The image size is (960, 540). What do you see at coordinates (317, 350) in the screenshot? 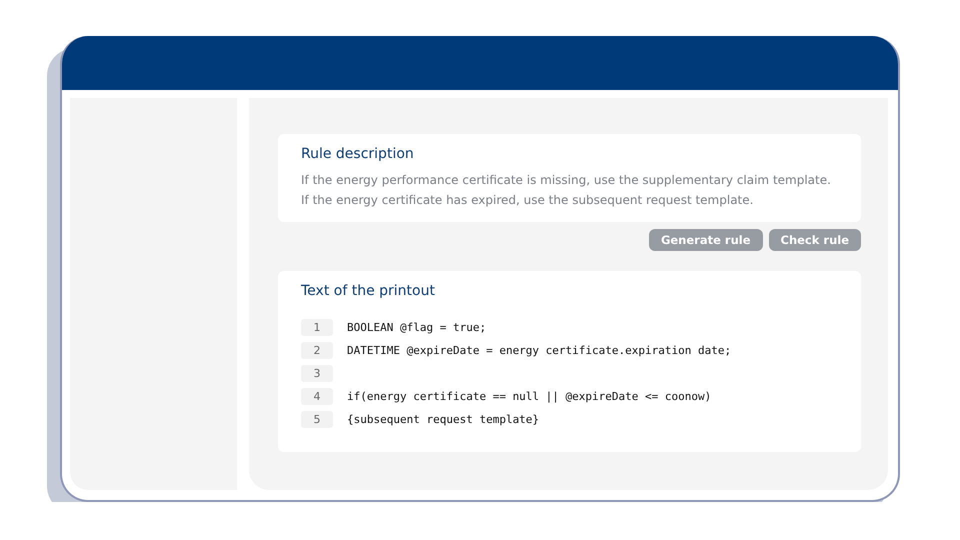
I see `line-number: 2` at bounding box center [317, 350].